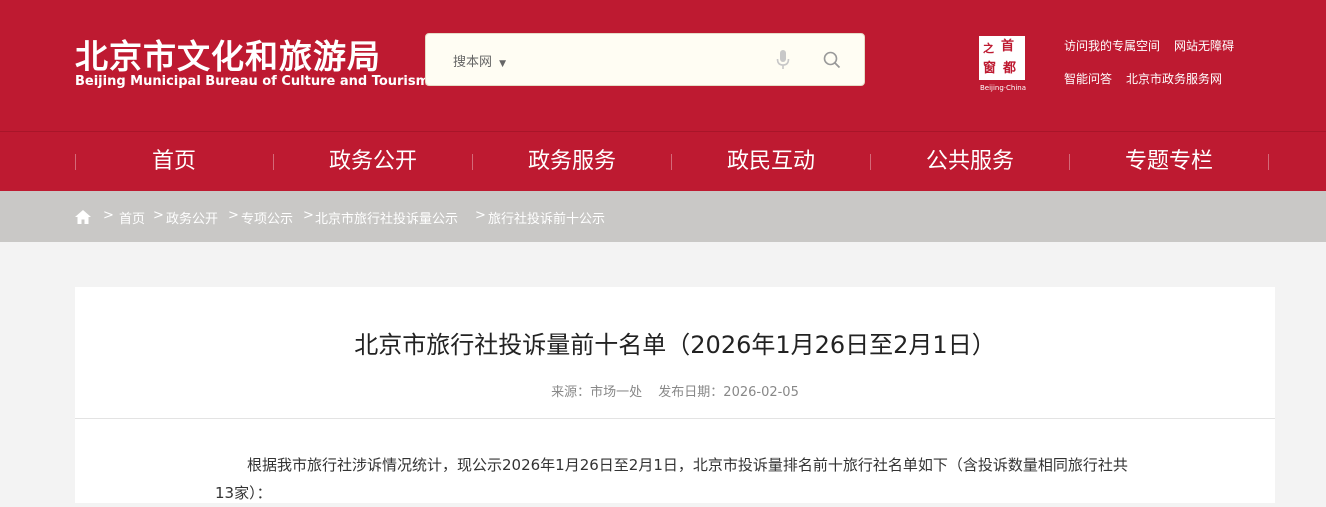 This screenshot has width=1326, height=507. I want to click on emblem-caption: Beijing·China, so click(1003, 88).